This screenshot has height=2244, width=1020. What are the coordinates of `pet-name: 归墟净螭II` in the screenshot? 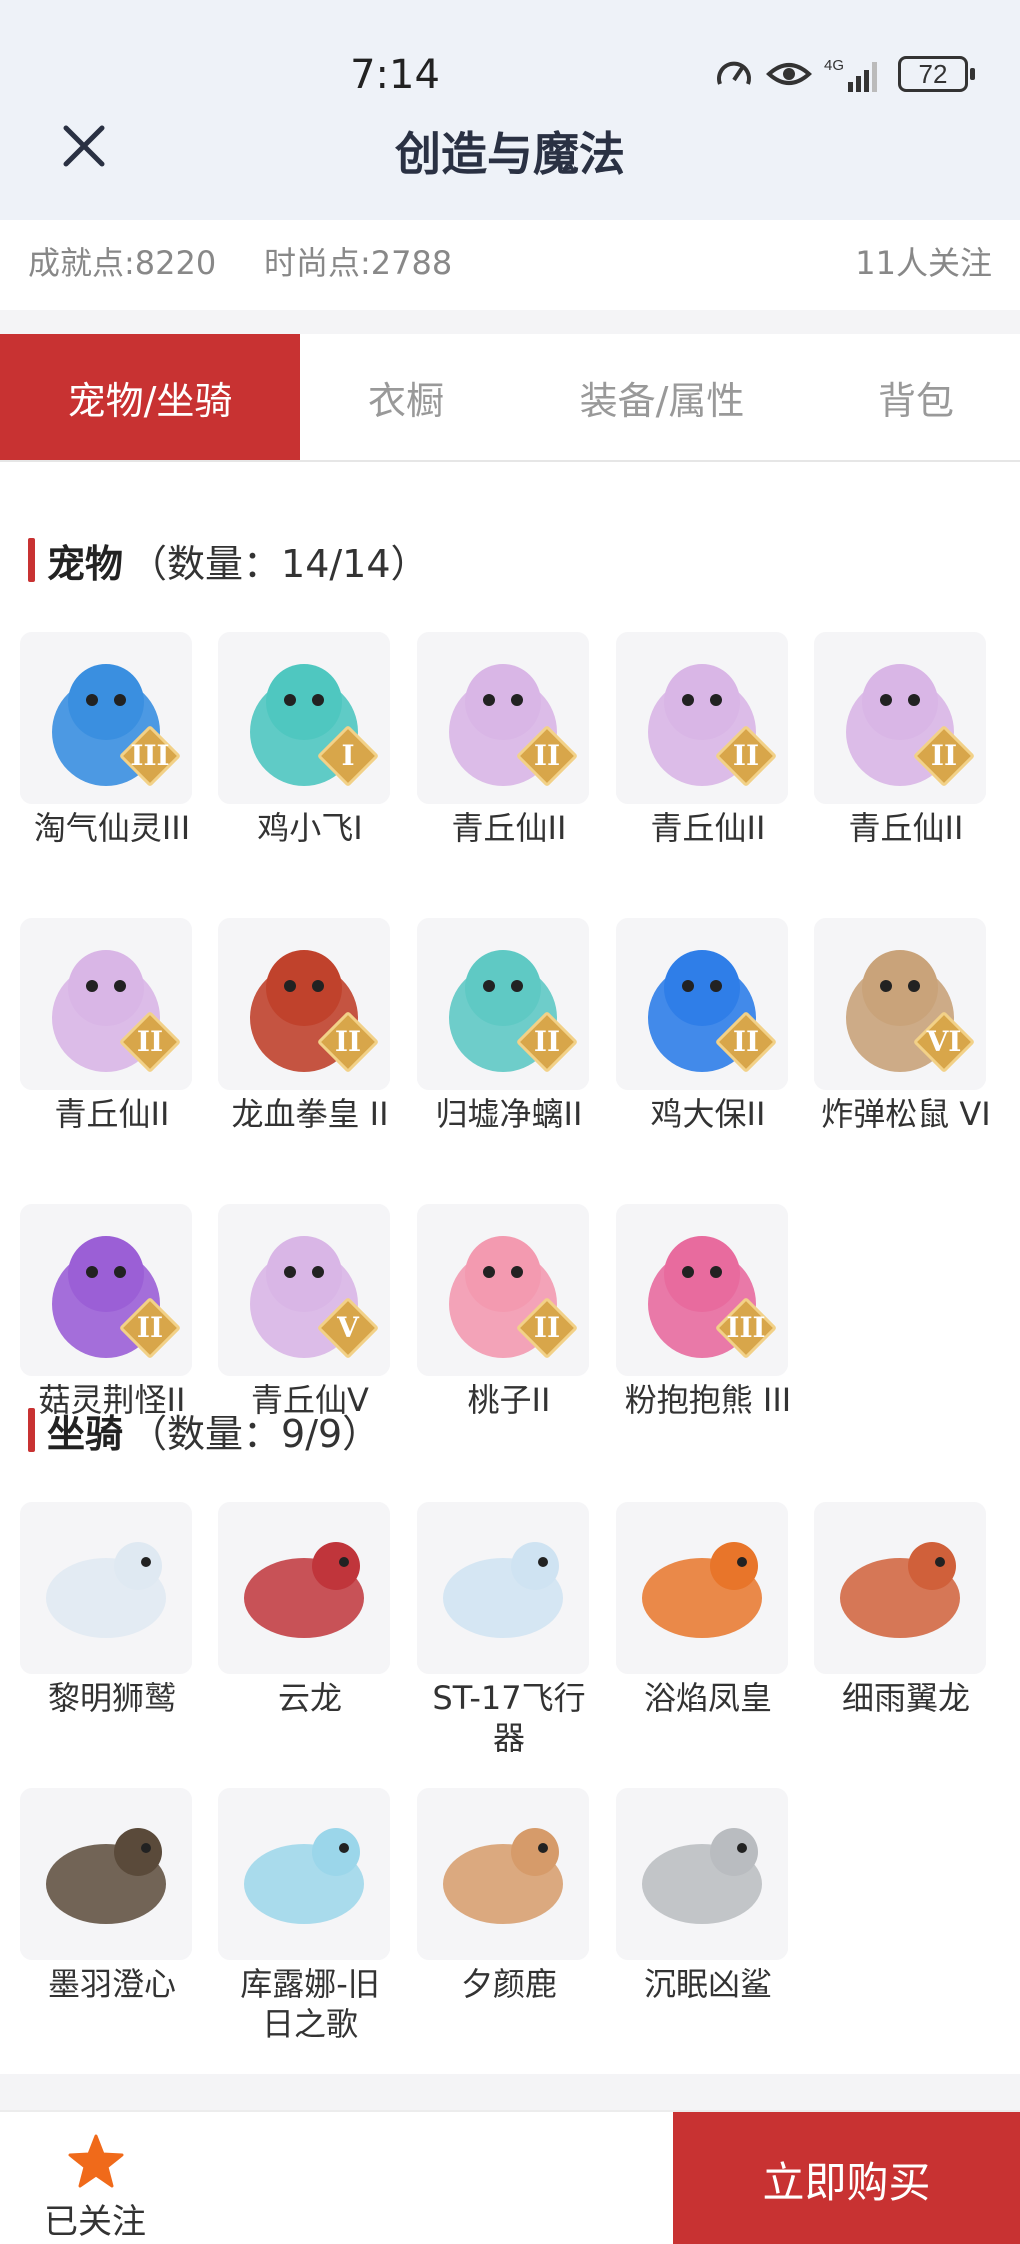 It's located at (509, 1114).